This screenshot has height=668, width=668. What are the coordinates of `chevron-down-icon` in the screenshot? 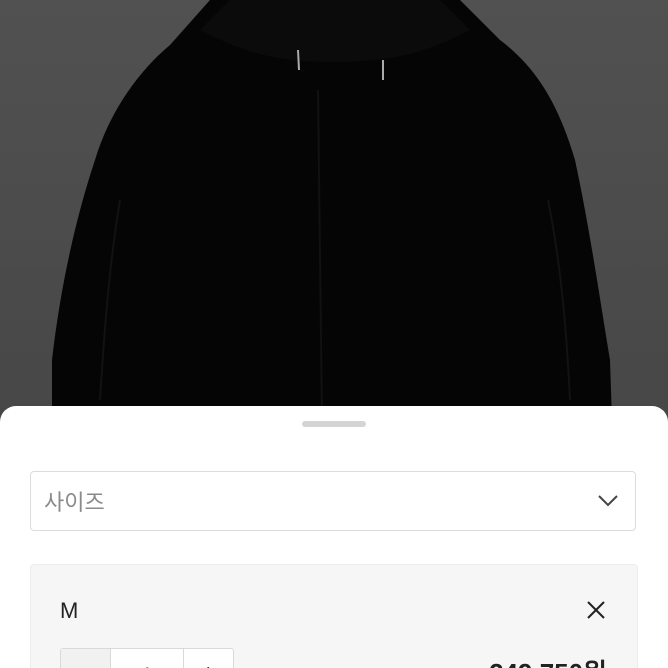 It's located at (608, 501).